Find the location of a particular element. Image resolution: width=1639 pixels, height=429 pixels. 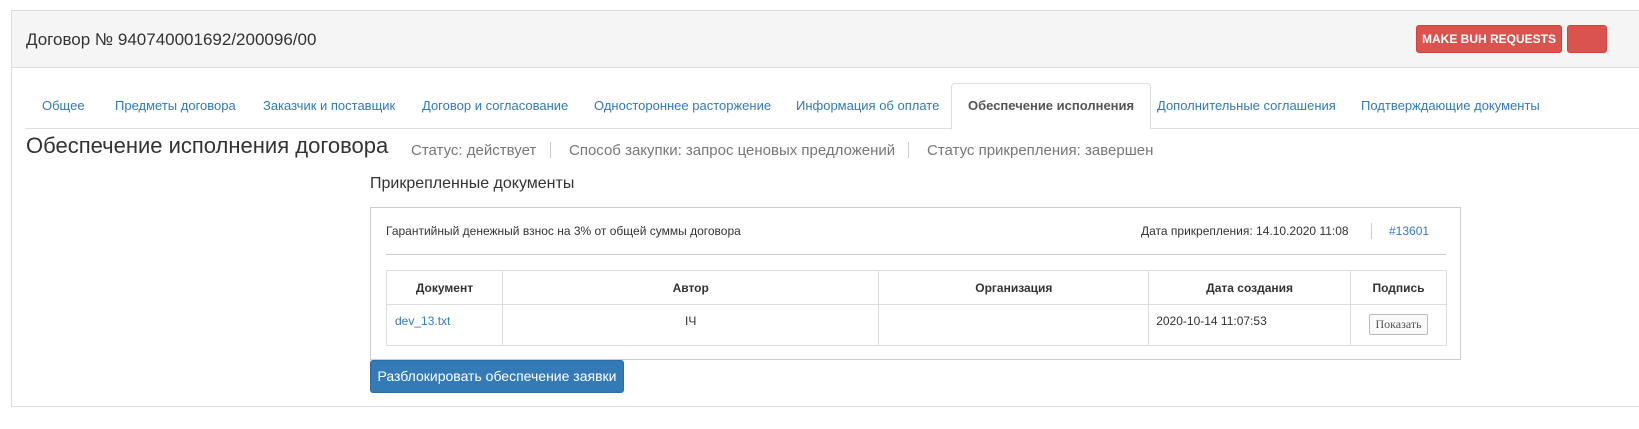

column-header-organization: Организация is located at coordinates (1014, 287).